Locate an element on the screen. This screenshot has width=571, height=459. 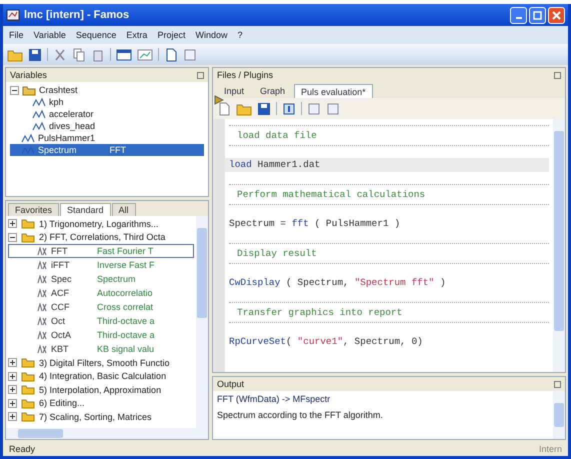
function-item: KBT KB signal valu is located at coordinates (101, 349).